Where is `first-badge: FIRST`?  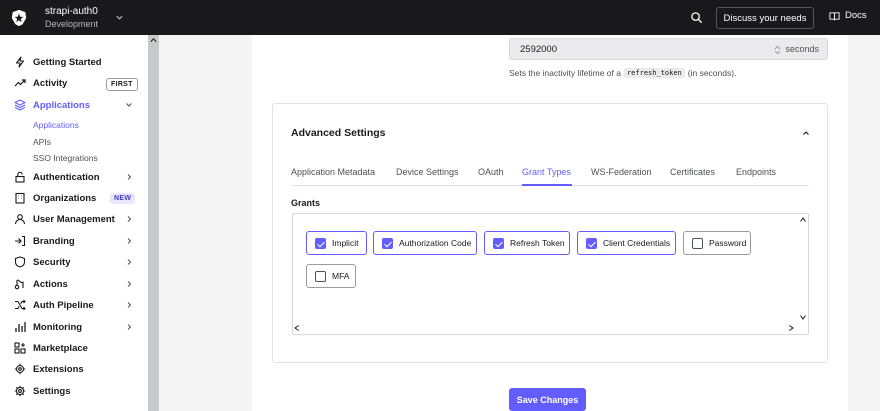 first-badge: FIRST is located at coordinates (122, 84).